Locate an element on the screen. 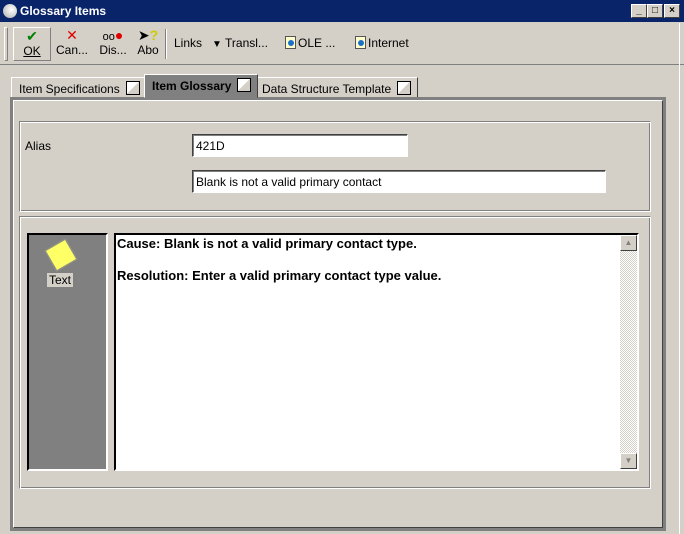  app-icon is located at coordinates (10, 11).